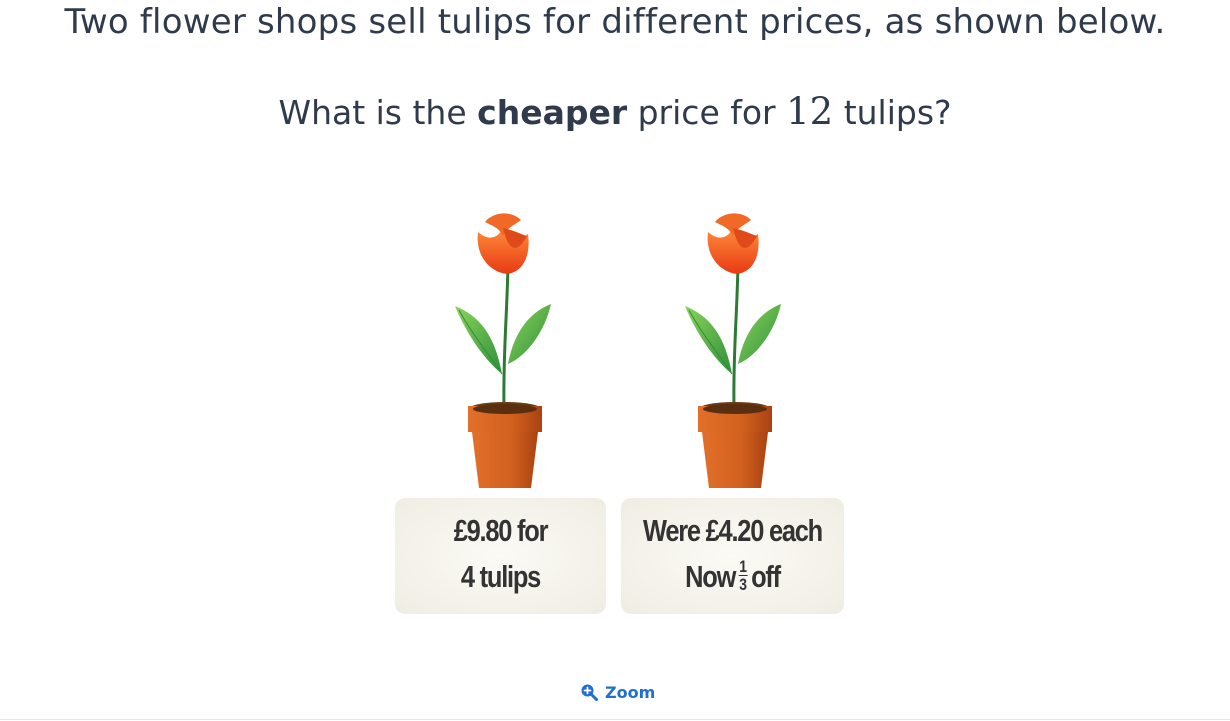 Image resolution: width=1230 pixels, height=721 pixels. Describe the element at coordinates (733, 530) in the screenshot. I see `shop2-price-line1: Were £4.20 each` at that location.